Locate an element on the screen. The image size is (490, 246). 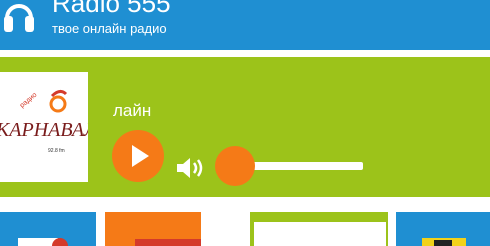
headphones-icon is located at coordinates (19, 18).